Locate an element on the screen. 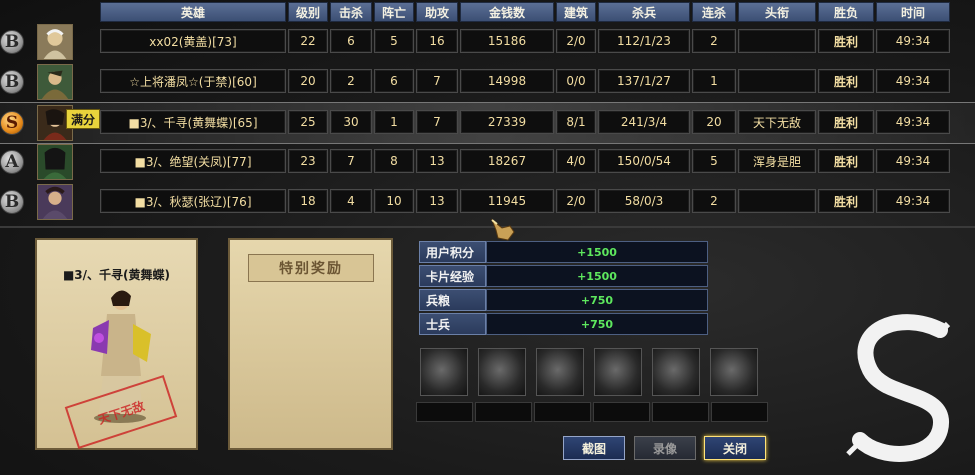 The height and width of the screenshot is (475, 975). col-hero: 英雄 is located at coordinates (193, 12).